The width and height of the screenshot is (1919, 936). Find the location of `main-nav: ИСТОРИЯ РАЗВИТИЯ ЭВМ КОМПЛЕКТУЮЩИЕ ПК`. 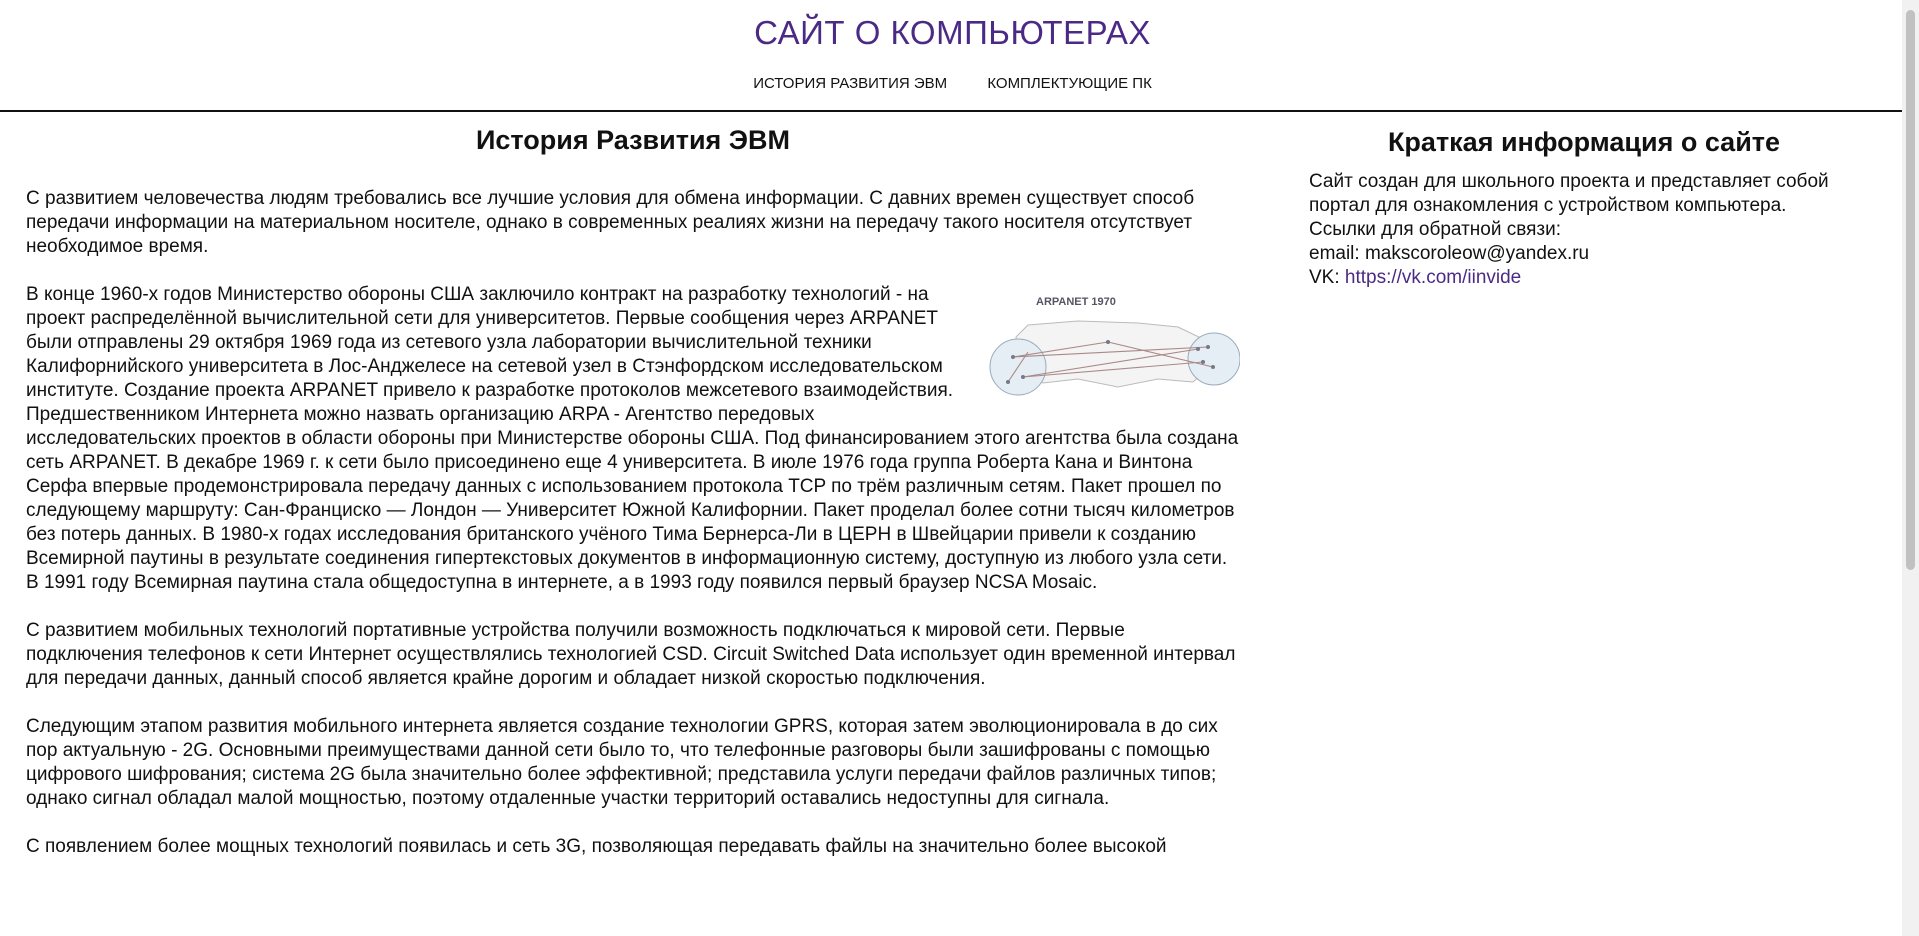

main-nav: ИСТОРИЯ РАЗВИТИЯ ЭВМ КОМПЛЕКТУЮЩИЕ ПК is located at coordinates (952, 83).